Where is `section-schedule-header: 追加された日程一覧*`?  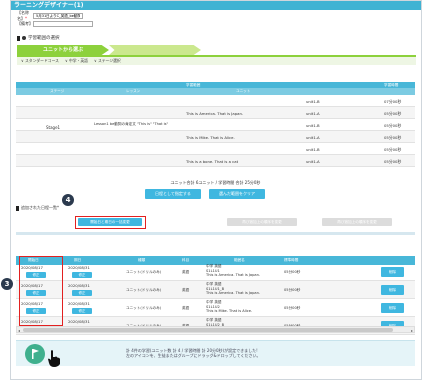 section-schedule-header: 追加された日程一覧* is located at coordinates (37, 208).